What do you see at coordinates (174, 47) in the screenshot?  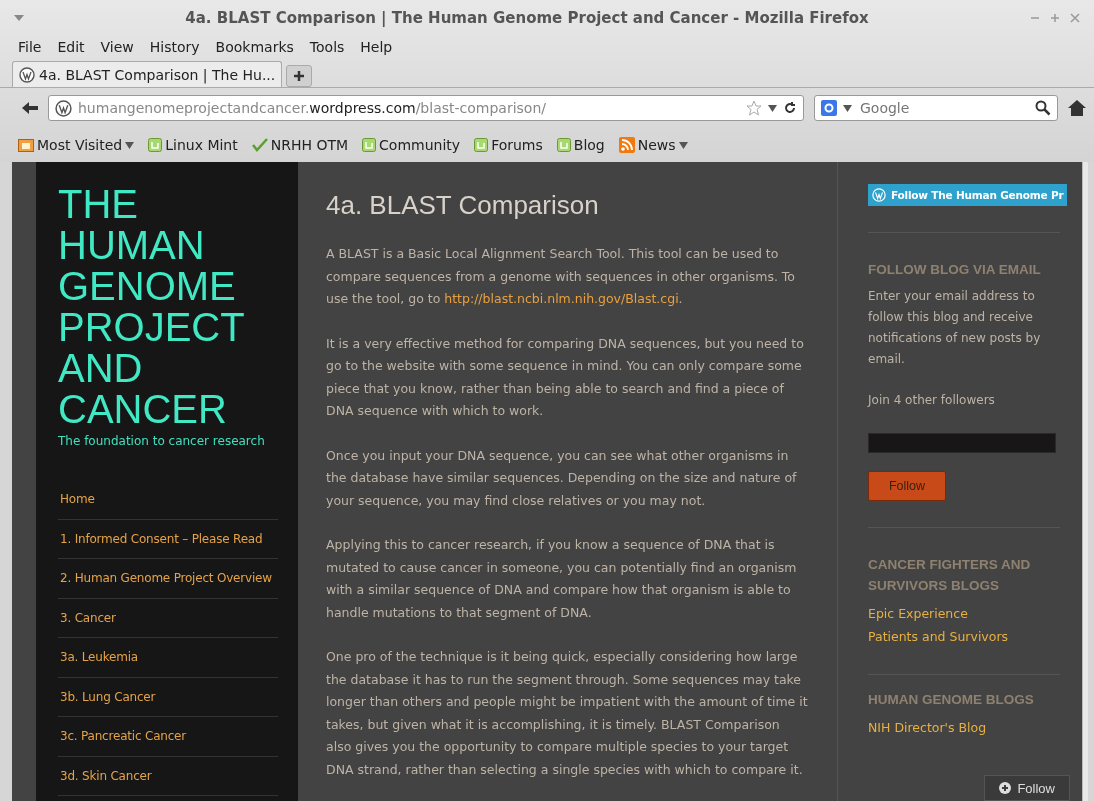 I see `menu-item: History` at bounding box center [174, 47].